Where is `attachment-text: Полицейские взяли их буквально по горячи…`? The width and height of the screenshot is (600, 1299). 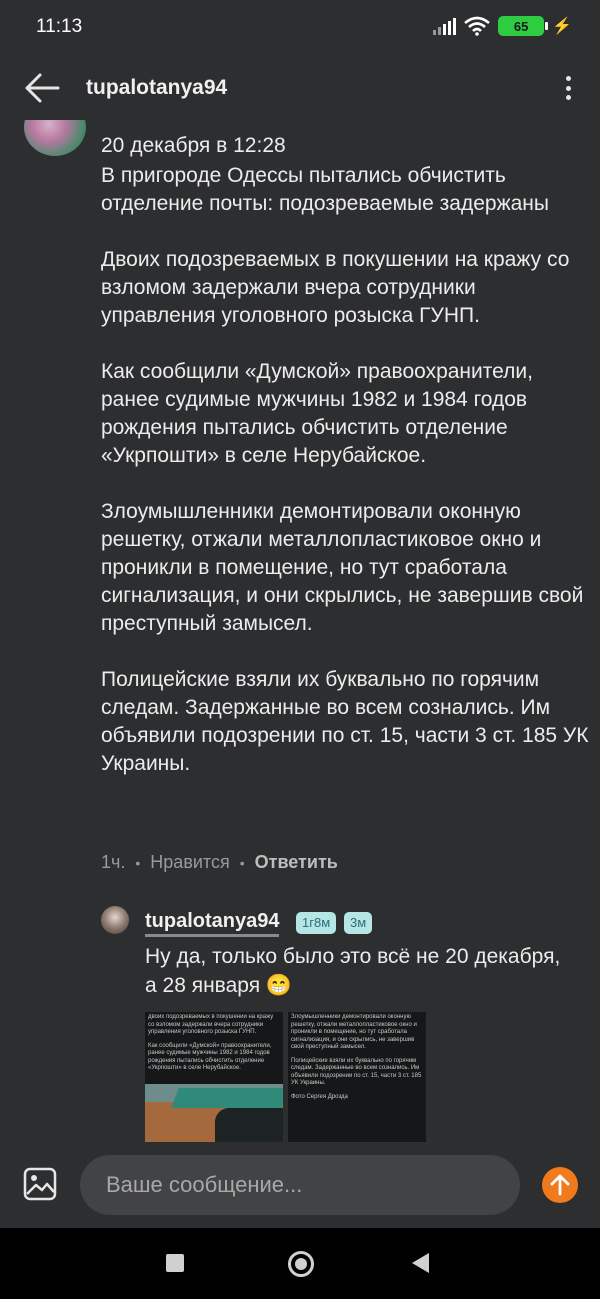
attachment-text: Полицейские взяли их буквально по горячи… is located at coordinates (356, 1072).